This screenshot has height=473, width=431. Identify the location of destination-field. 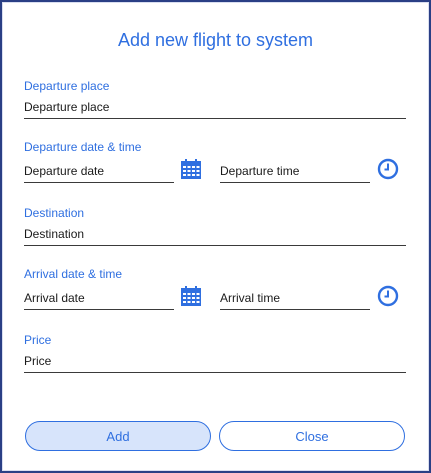
(215, 235).